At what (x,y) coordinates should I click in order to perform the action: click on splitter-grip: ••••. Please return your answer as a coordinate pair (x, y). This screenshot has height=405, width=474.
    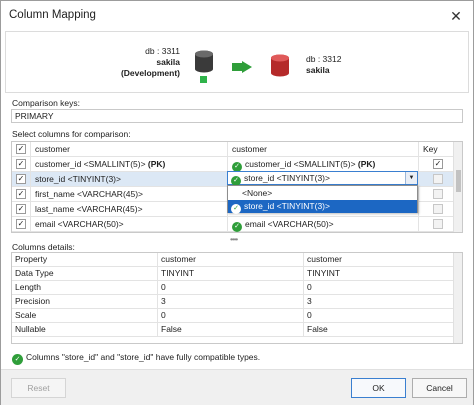
    Looking at the image, I should click on (234, 239).